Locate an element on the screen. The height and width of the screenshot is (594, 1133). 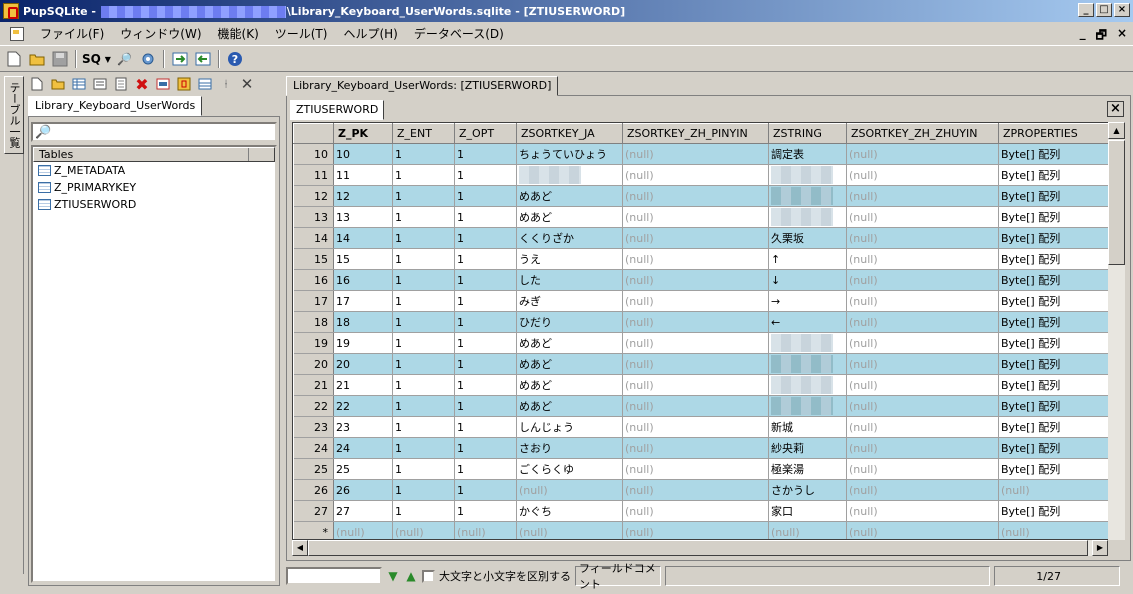
cell-zstring: さかうし is located at coordinates (807, 490).